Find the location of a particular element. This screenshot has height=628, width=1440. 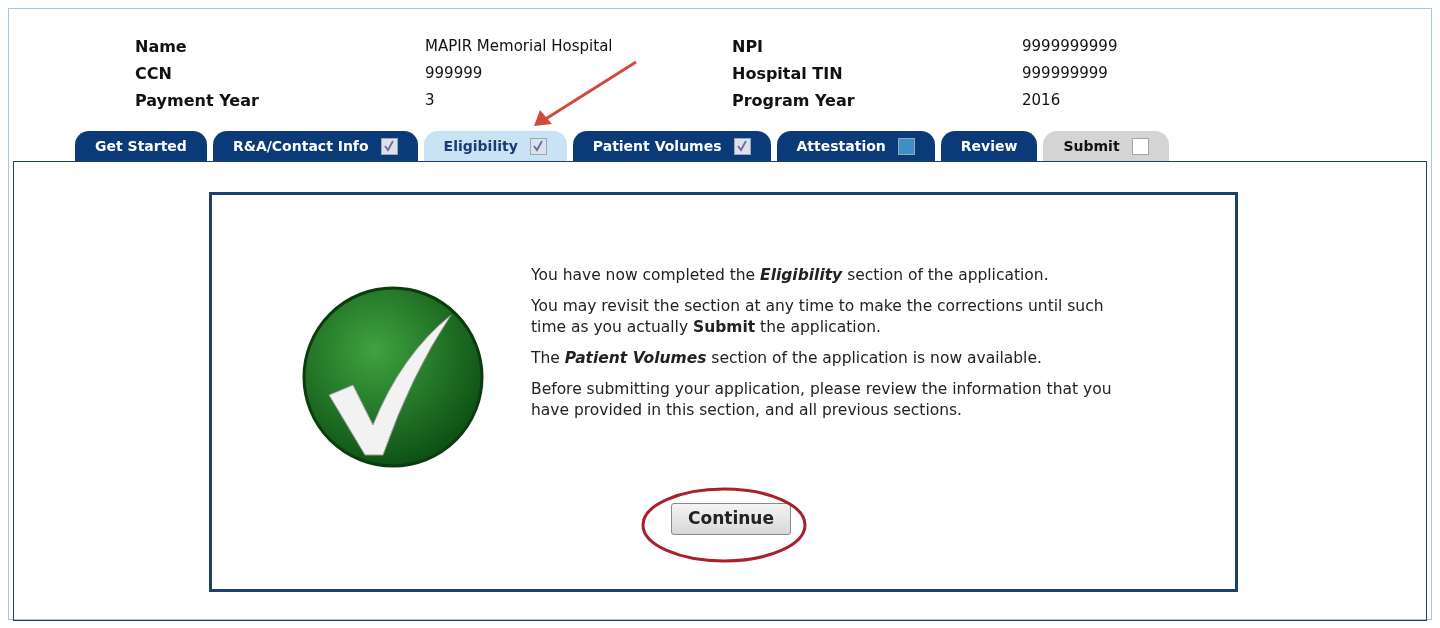

message-paragraph: The Patient Volumes section of the application is now available. is located at coordinates (786, 358).